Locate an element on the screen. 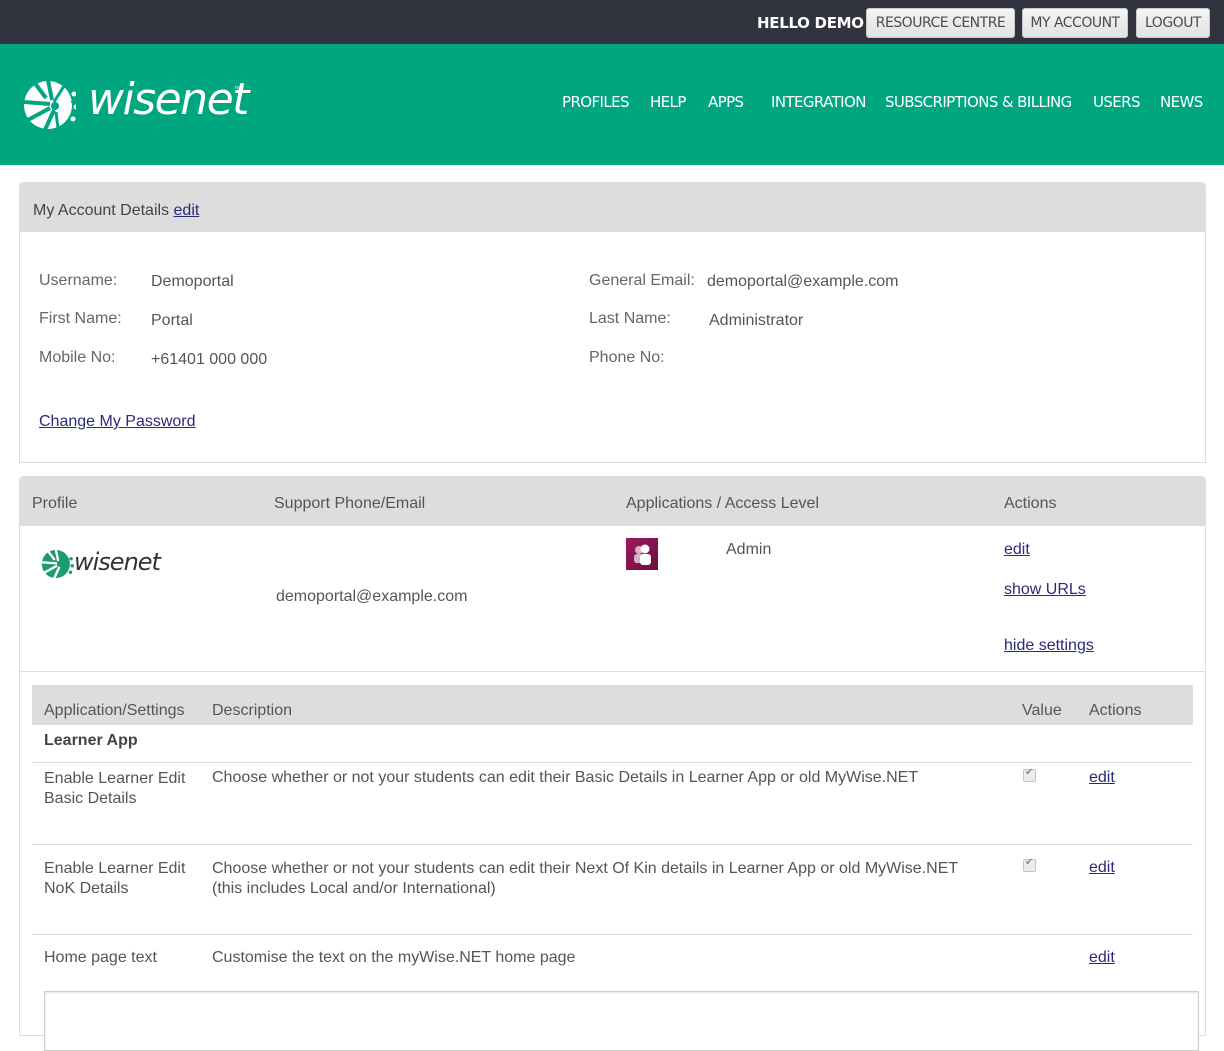 This screenshot has width=1224, height=1051. mobile-value: +61401 000 000 is located at coordinates (209, 359).